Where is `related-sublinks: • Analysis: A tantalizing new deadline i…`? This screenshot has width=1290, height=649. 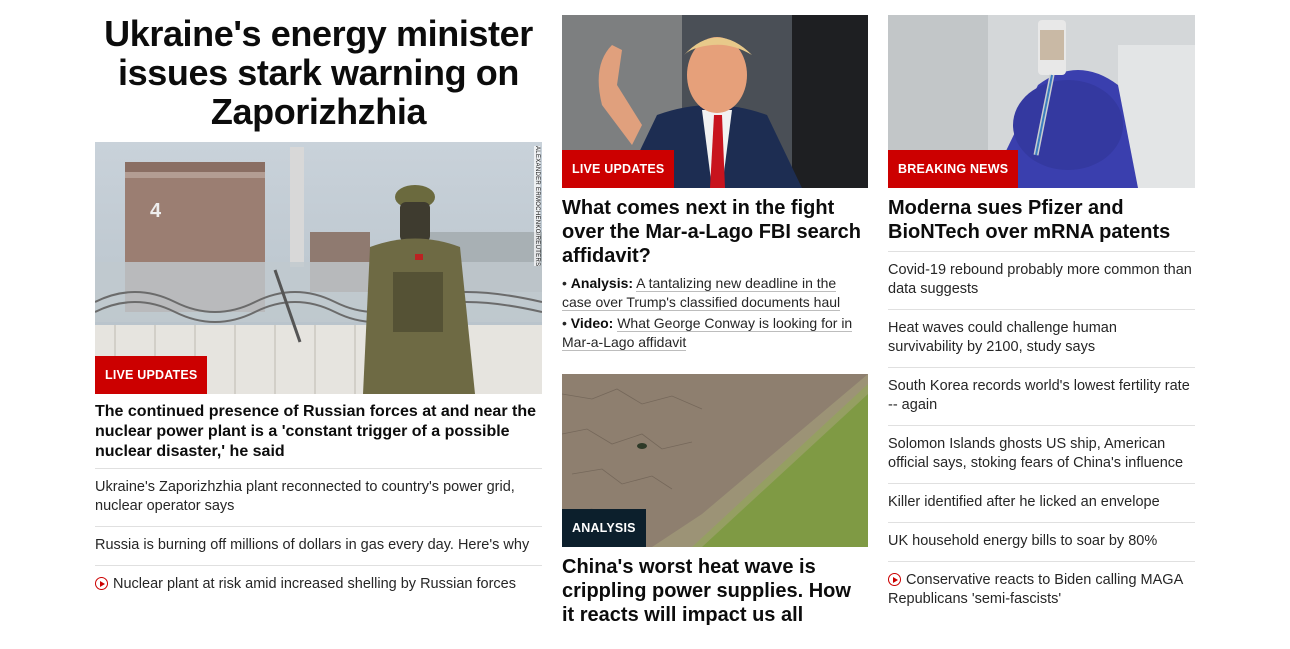
related-sublinks: • Analysis: A tantalizing new deadline i… is located at coordinates (715, 313).